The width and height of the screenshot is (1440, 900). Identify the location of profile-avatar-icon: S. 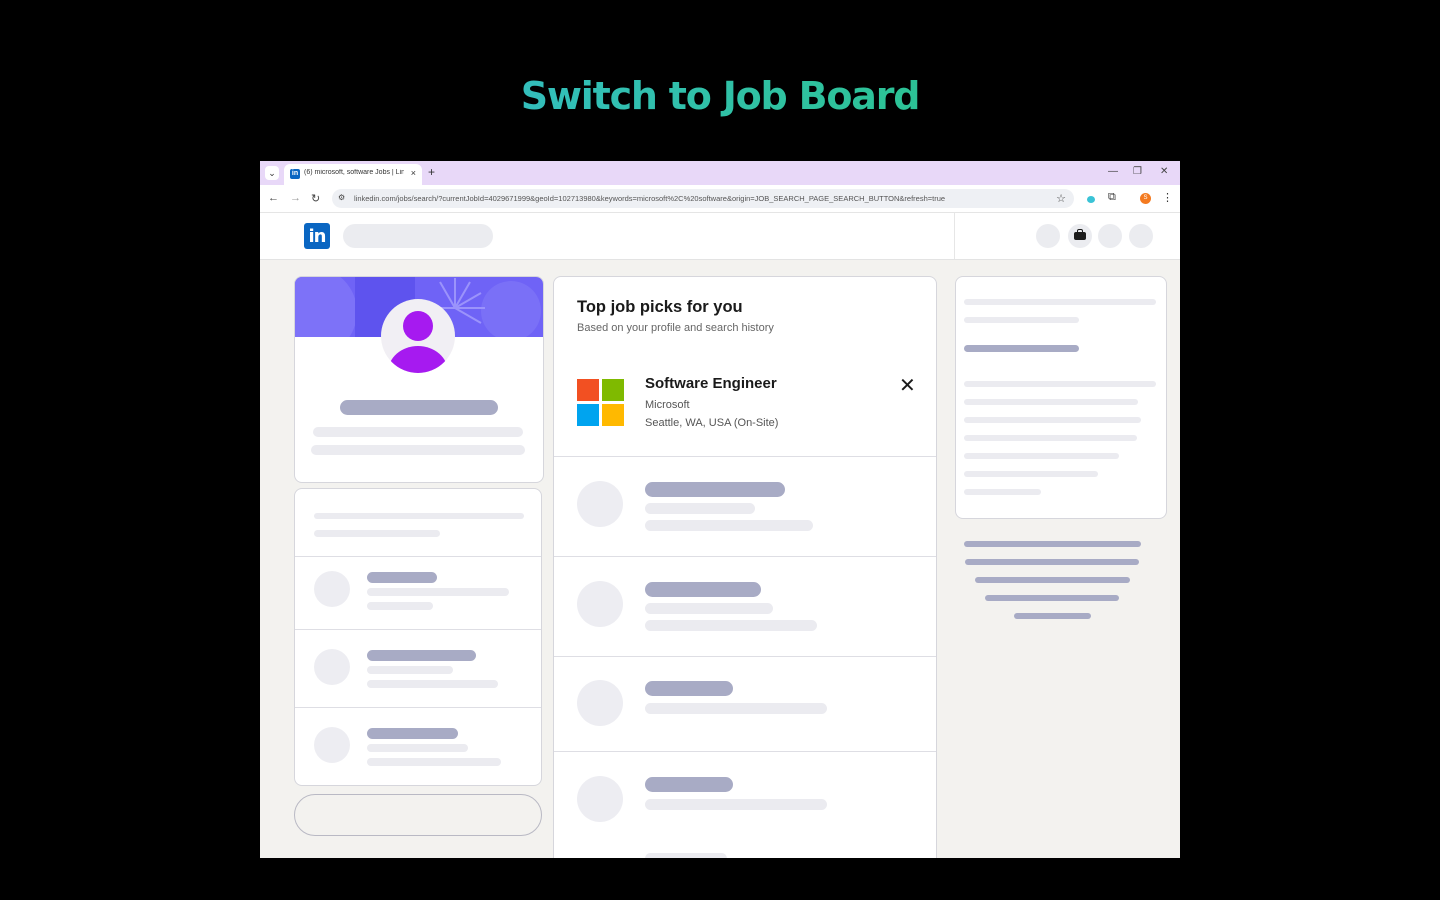
(1145, 198).